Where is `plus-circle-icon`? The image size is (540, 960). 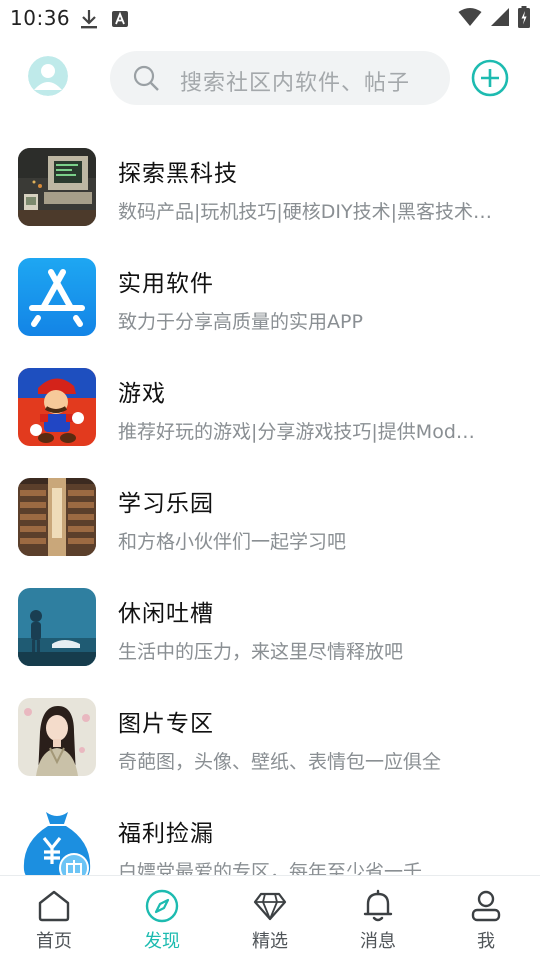 plus-circle-icon is located at coordinates (490, 78).